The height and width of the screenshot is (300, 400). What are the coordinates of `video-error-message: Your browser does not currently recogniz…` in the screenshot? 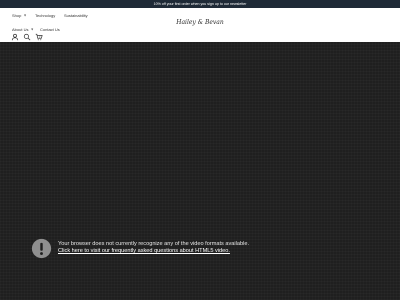 It's located at (208, 248).